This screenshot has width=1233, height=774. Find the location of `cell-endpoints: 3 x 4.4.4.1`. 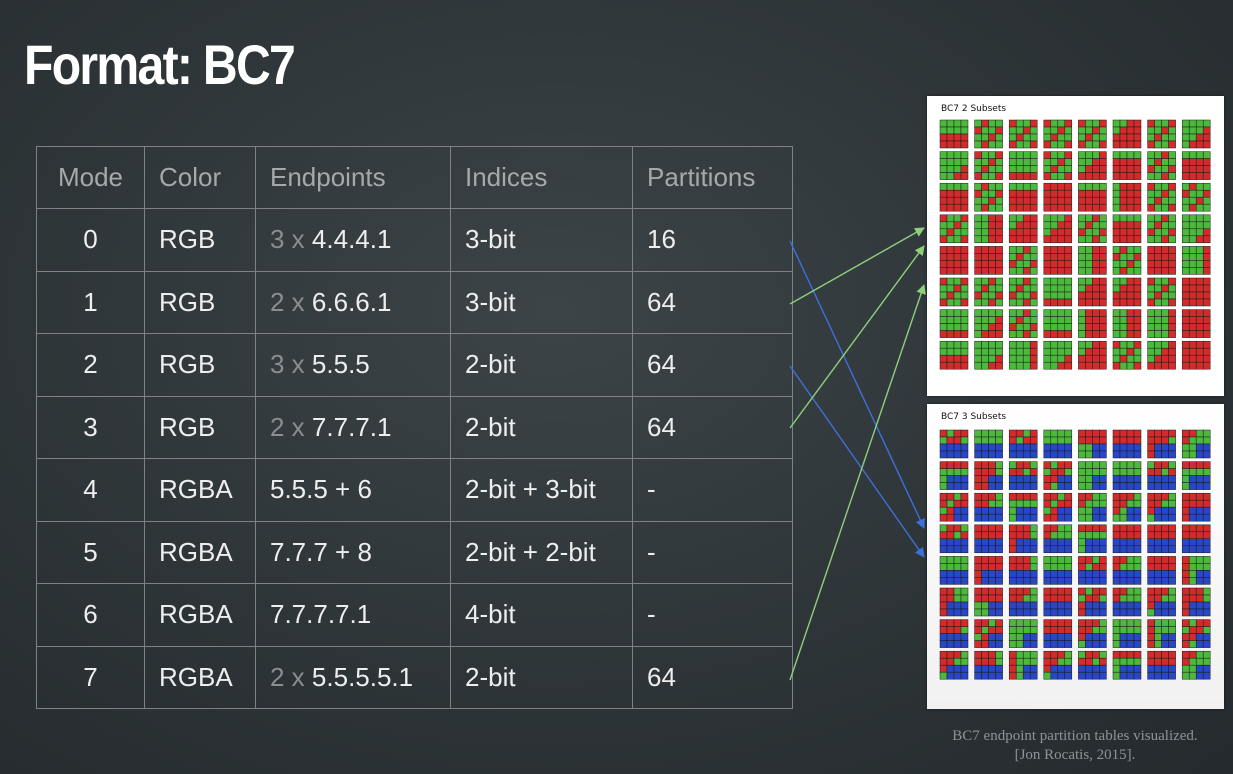

cell-endpoints: 3 x 4.4.4.1 is located at coordinates (353, 240).